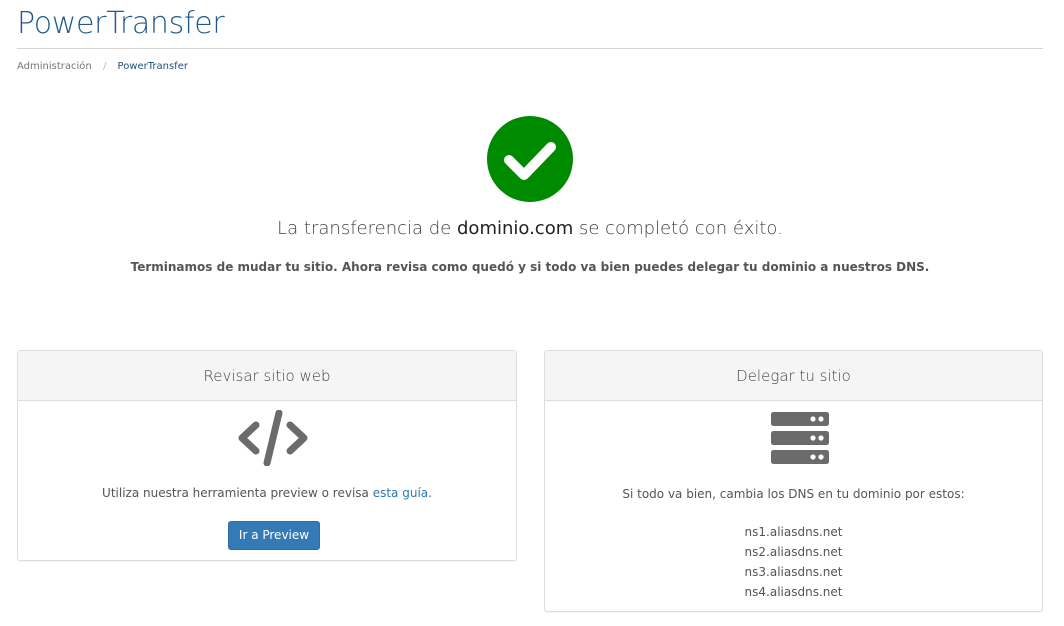  Describe the element at coordinates (273, 438) in the screenshot. I see `code-icon` at that location.